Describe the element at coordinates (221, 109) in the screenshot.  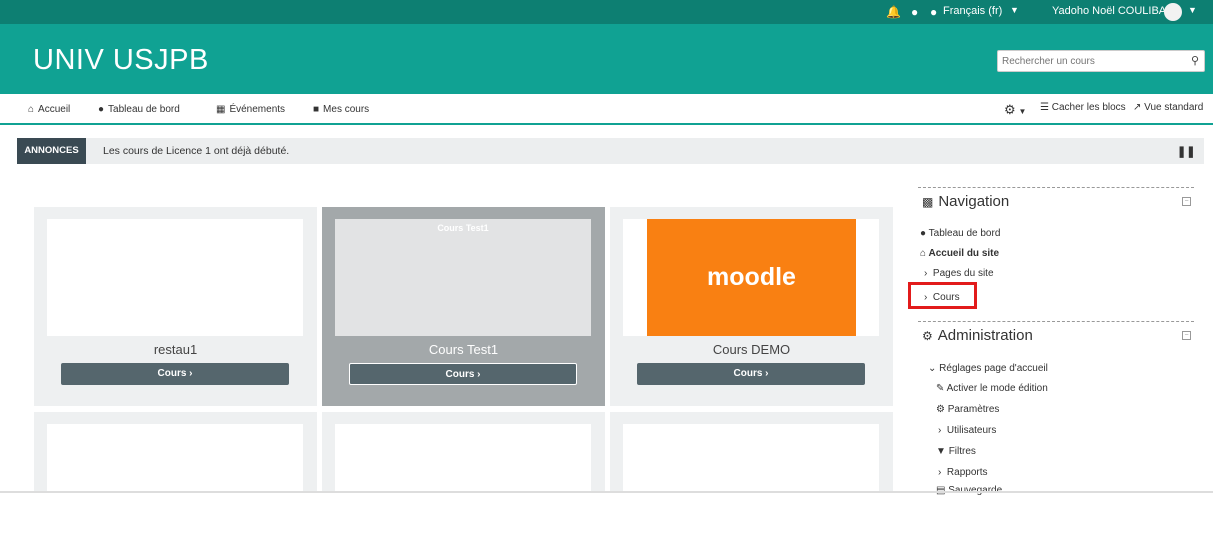
I see `calendar-icon: ▦` at that location.